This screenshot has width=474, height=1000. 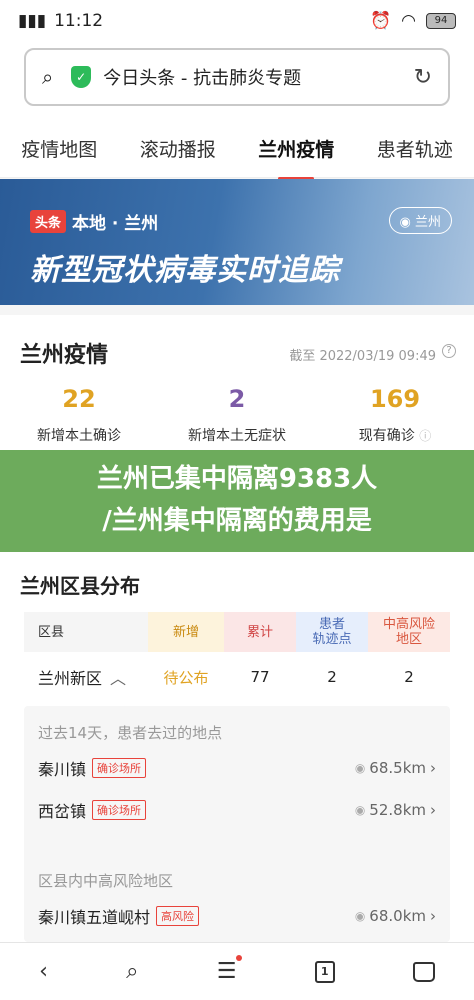 What do you see at coordinates (423, 971) in the screenshot?
I see `home-icon` at bounding box center [423, 971].